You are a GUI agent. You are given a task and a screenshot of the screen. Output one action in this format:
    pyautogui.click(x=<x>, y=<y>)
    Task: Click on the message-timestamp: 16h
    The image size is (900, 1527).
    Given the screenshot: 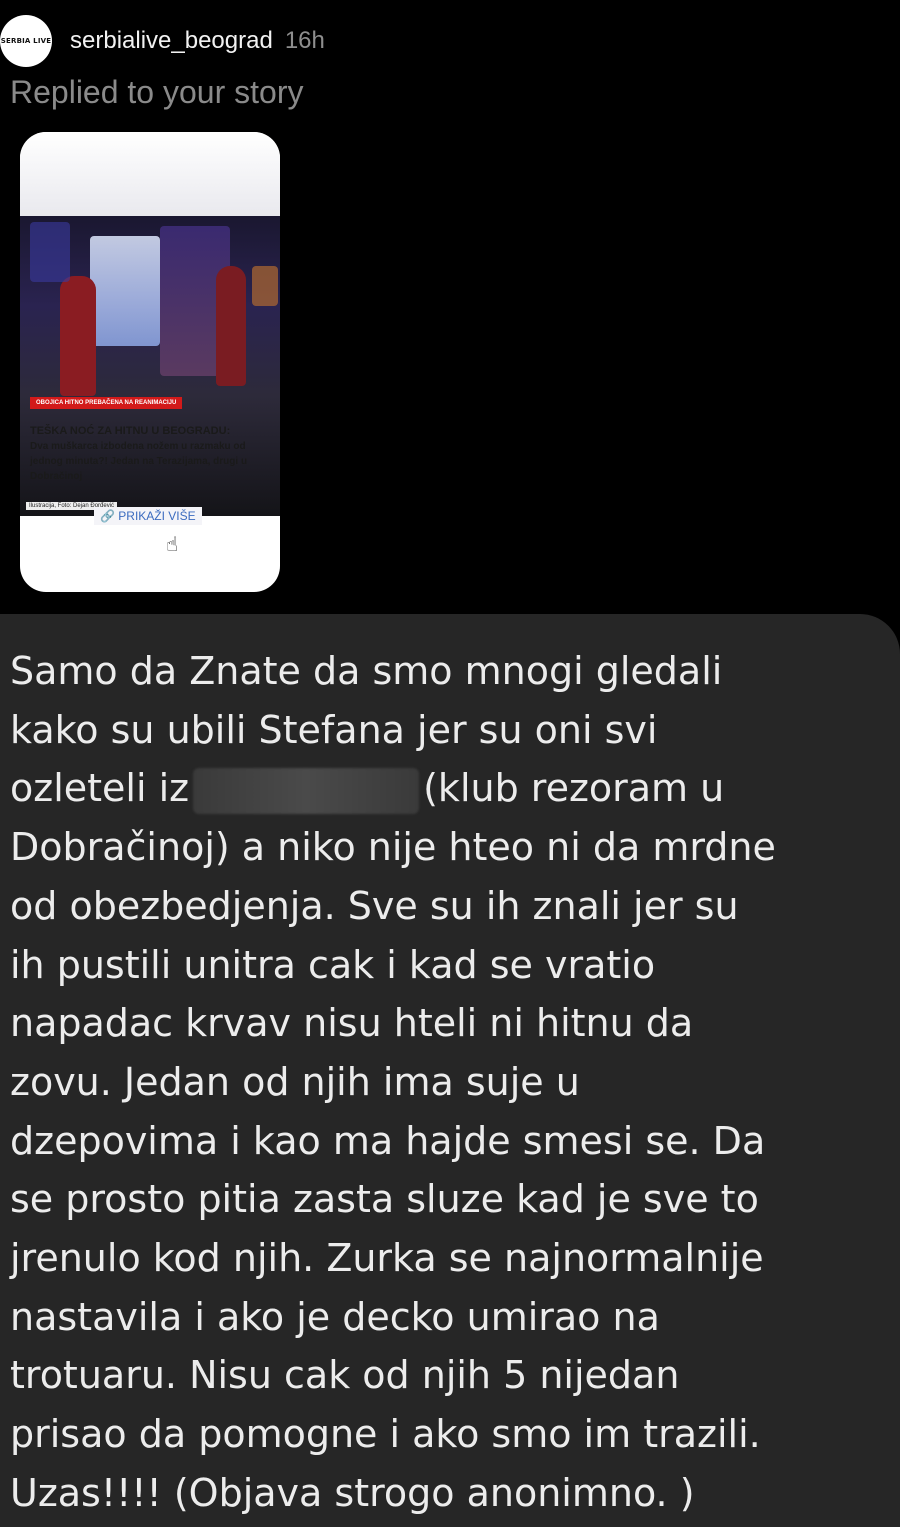 What is the action you would take?
    pyautogui.click(x=304, y=40)
    